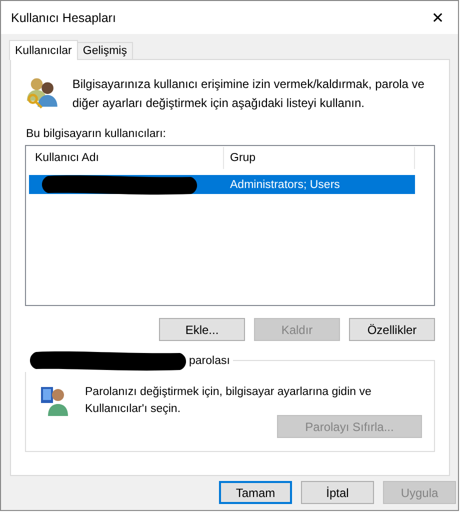 The height and width of the screenshot is (512, 465). I want to click on tab: Gelişmiş, so click(104, 50).